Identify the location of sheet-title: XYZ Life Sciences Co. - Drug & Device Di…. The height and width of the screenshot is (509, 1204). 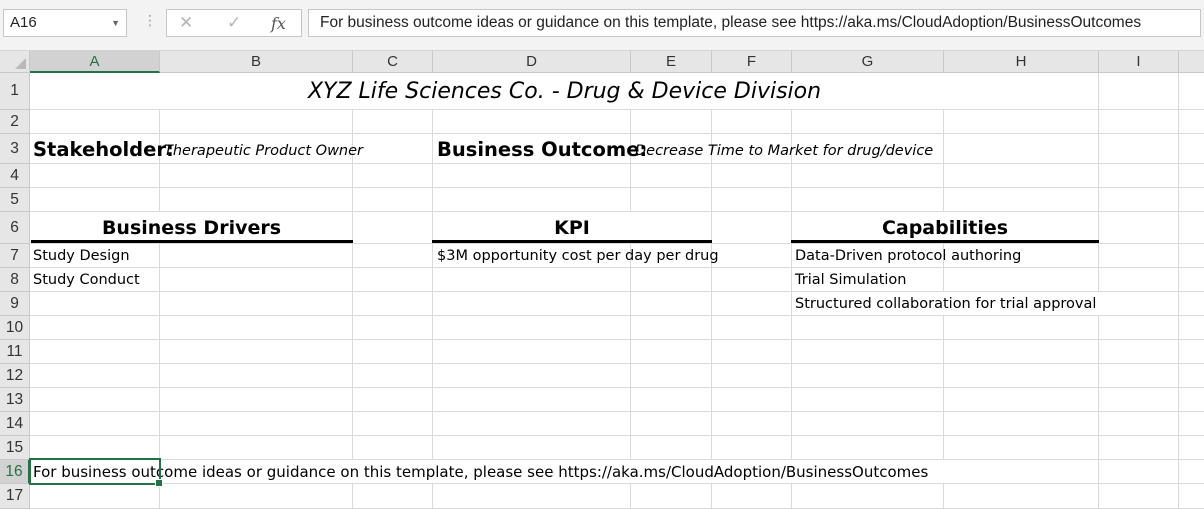
(564, 91).